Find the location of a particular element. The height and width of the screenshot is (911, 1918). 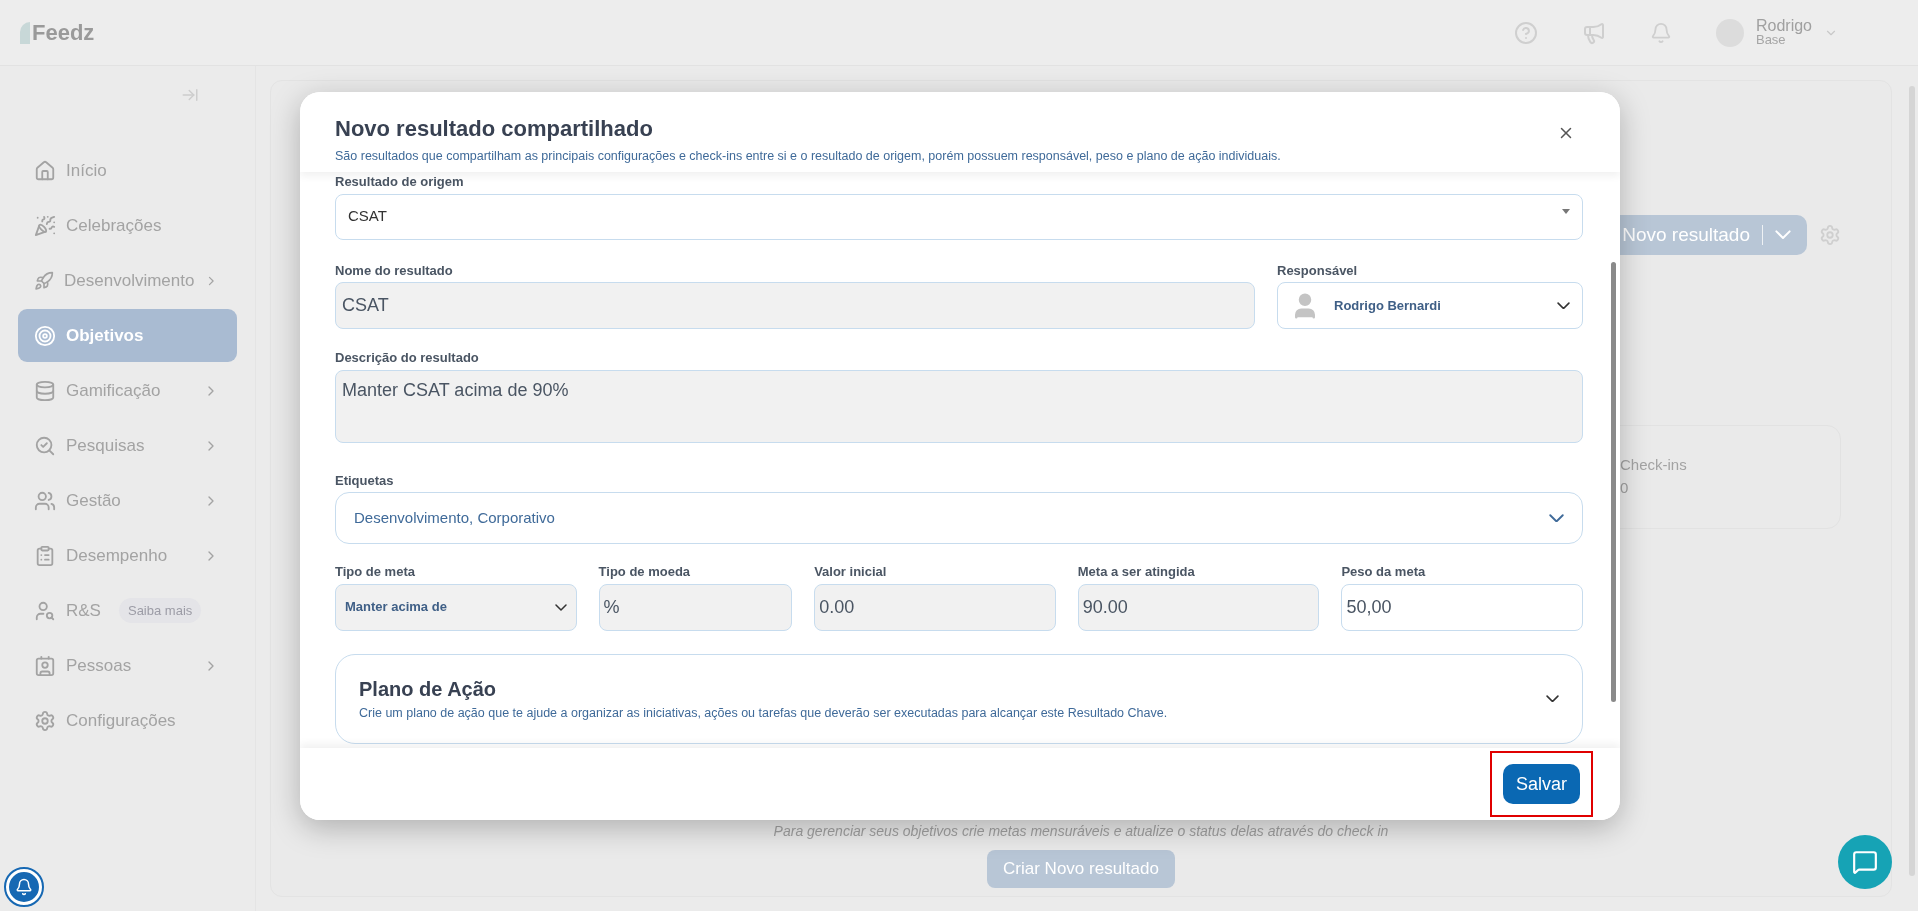

field-label: Tipo de moeda is located at coordinates (644, 572).